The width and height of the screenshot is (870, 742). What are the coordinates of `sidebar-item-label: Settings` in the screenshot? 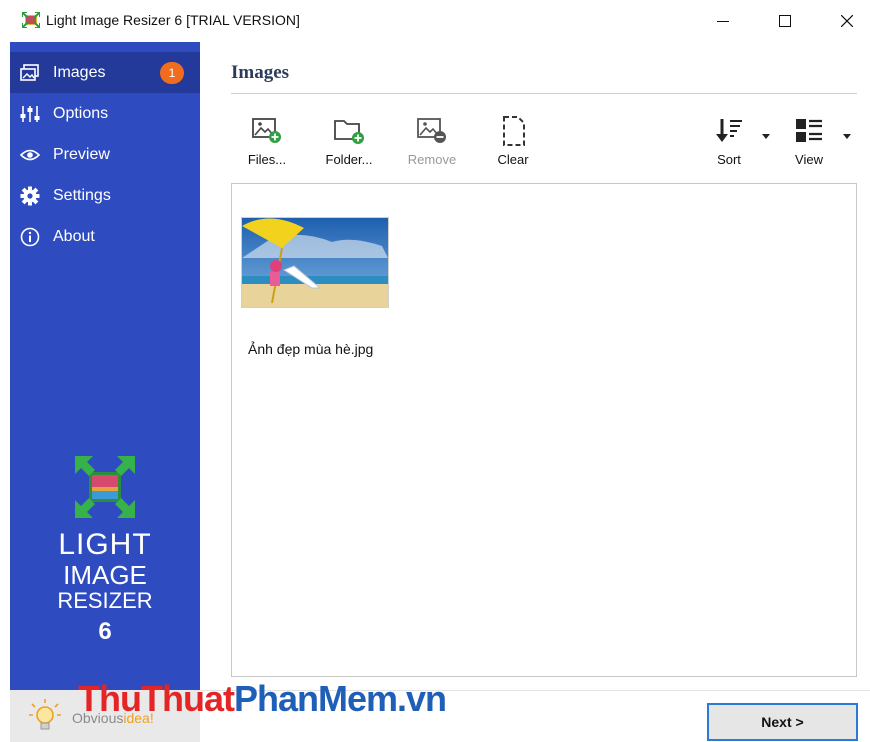 It's located at (82, 195).